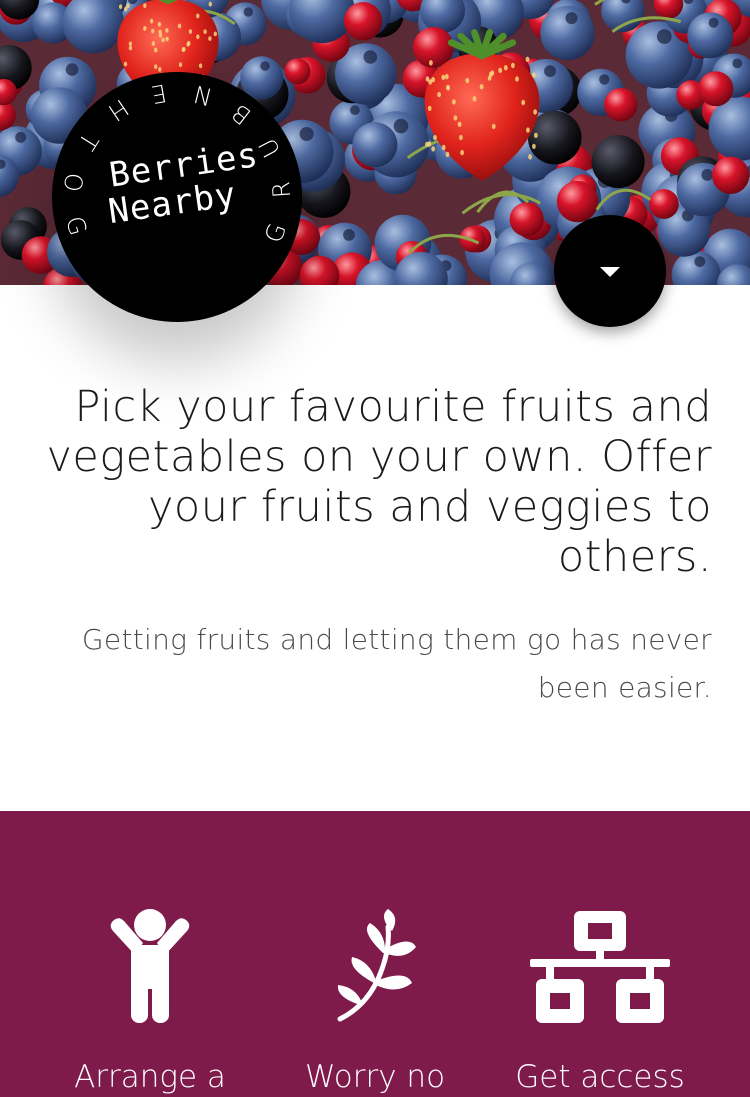  I want to click on feature-label: Worry no, so click(375, 1077).